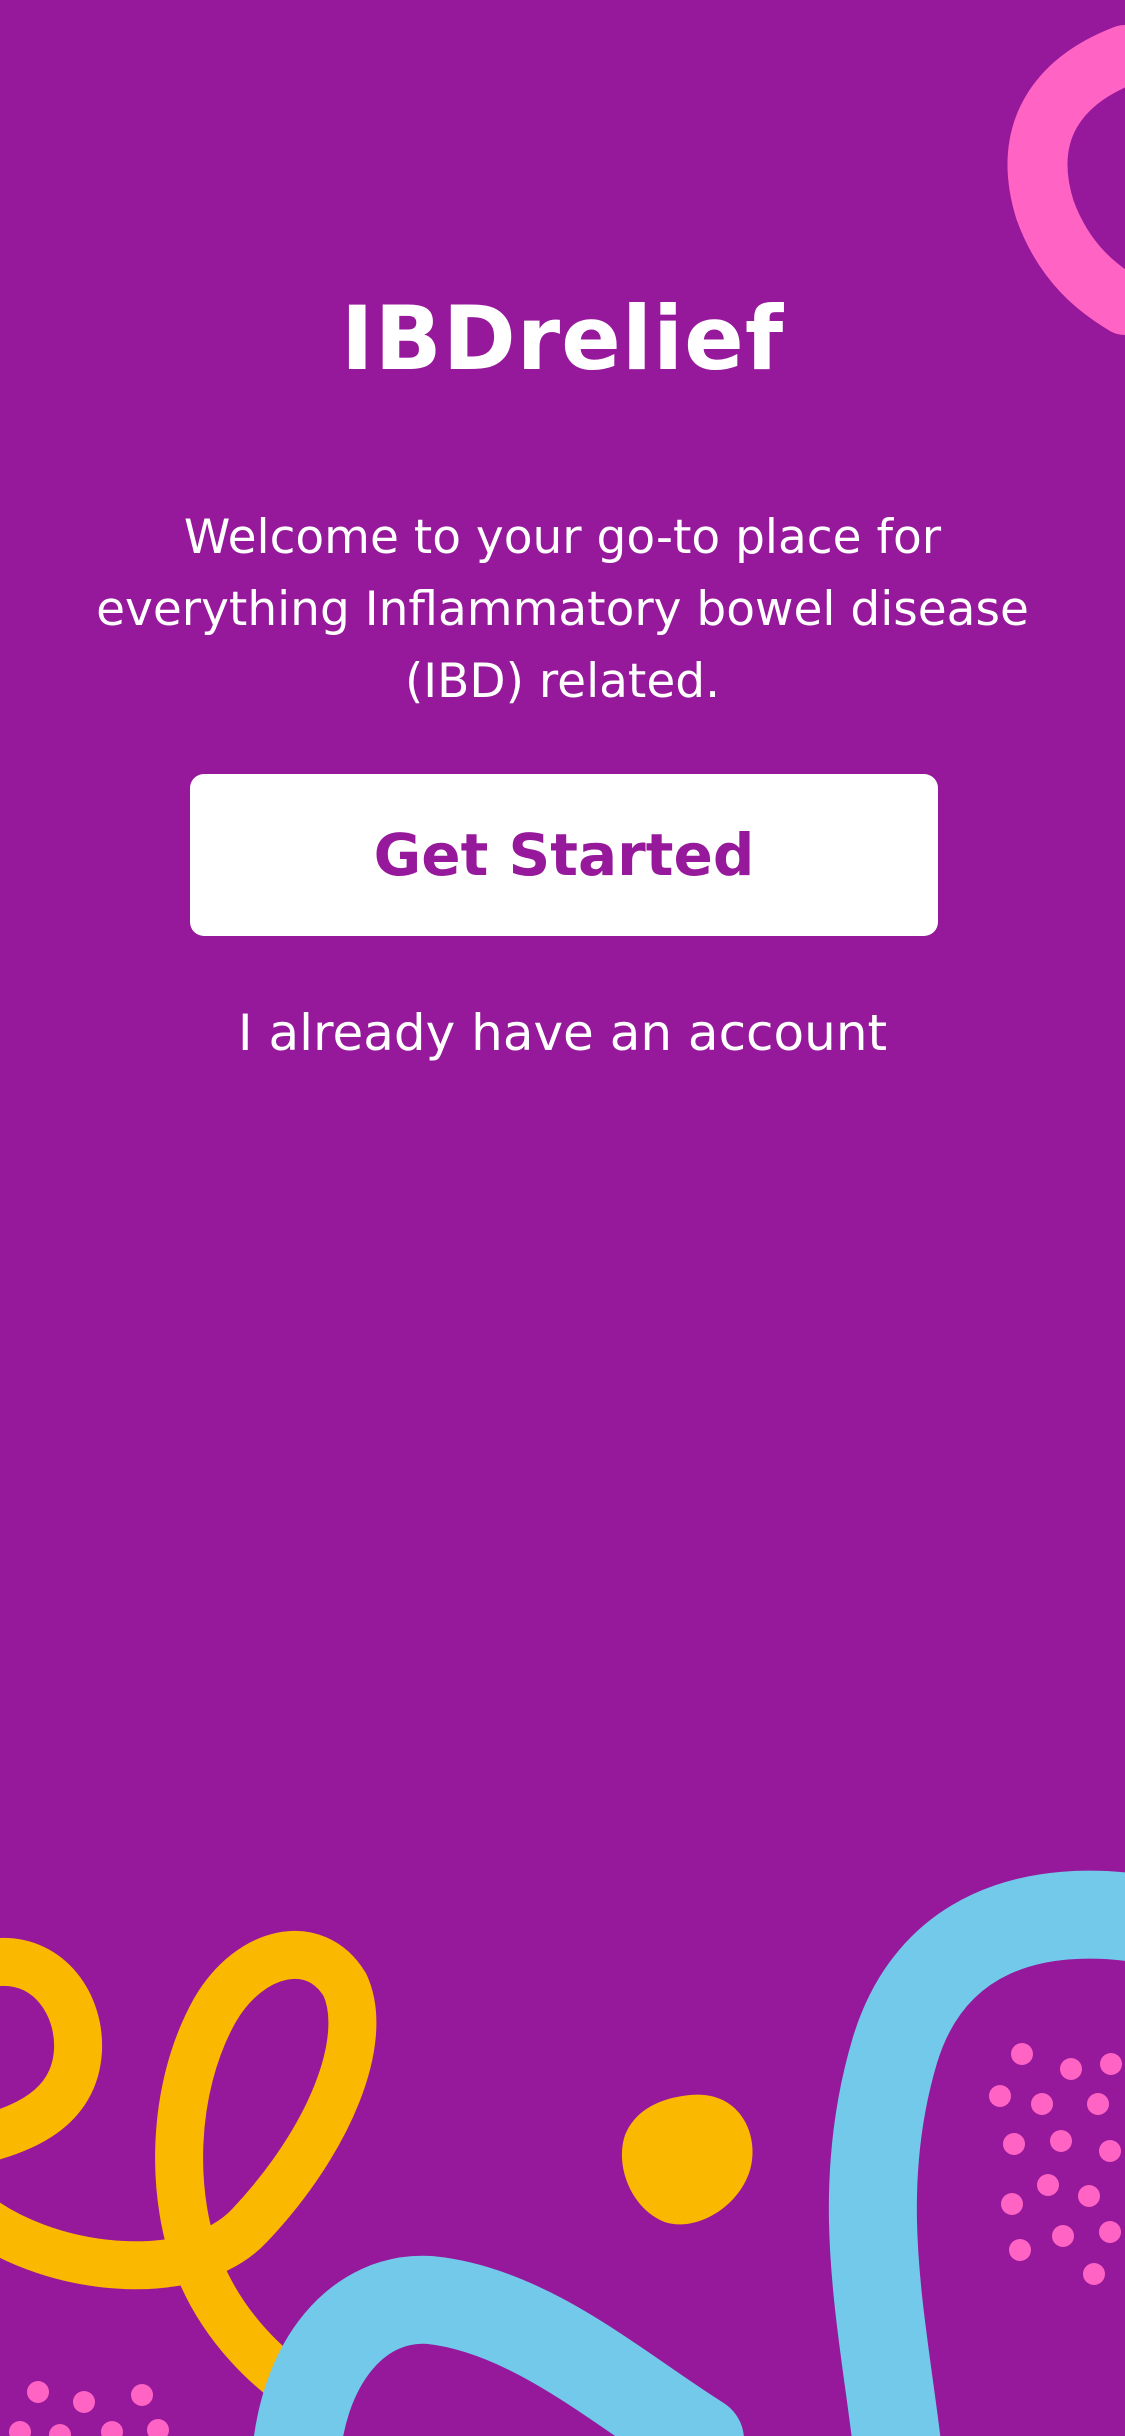  Describe the element at coordinates (562, 1033) in the screenshot. I see `existing-account-link: I already have an account` at that location.